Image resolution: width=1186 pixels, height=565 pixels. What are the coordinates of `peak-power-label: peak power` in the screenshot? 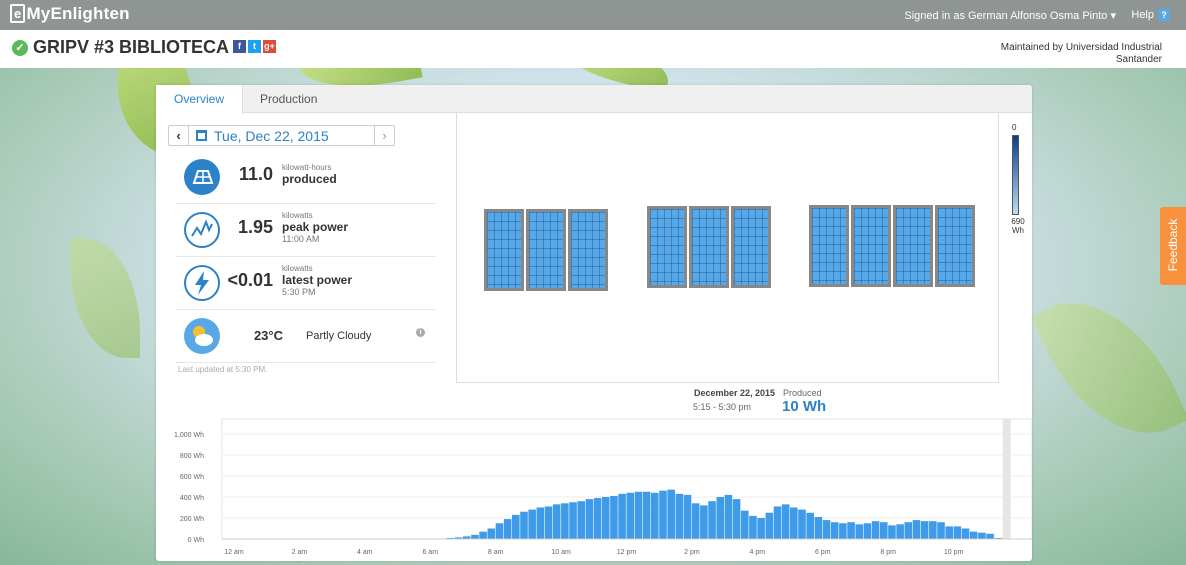 It's located at (315, 227).